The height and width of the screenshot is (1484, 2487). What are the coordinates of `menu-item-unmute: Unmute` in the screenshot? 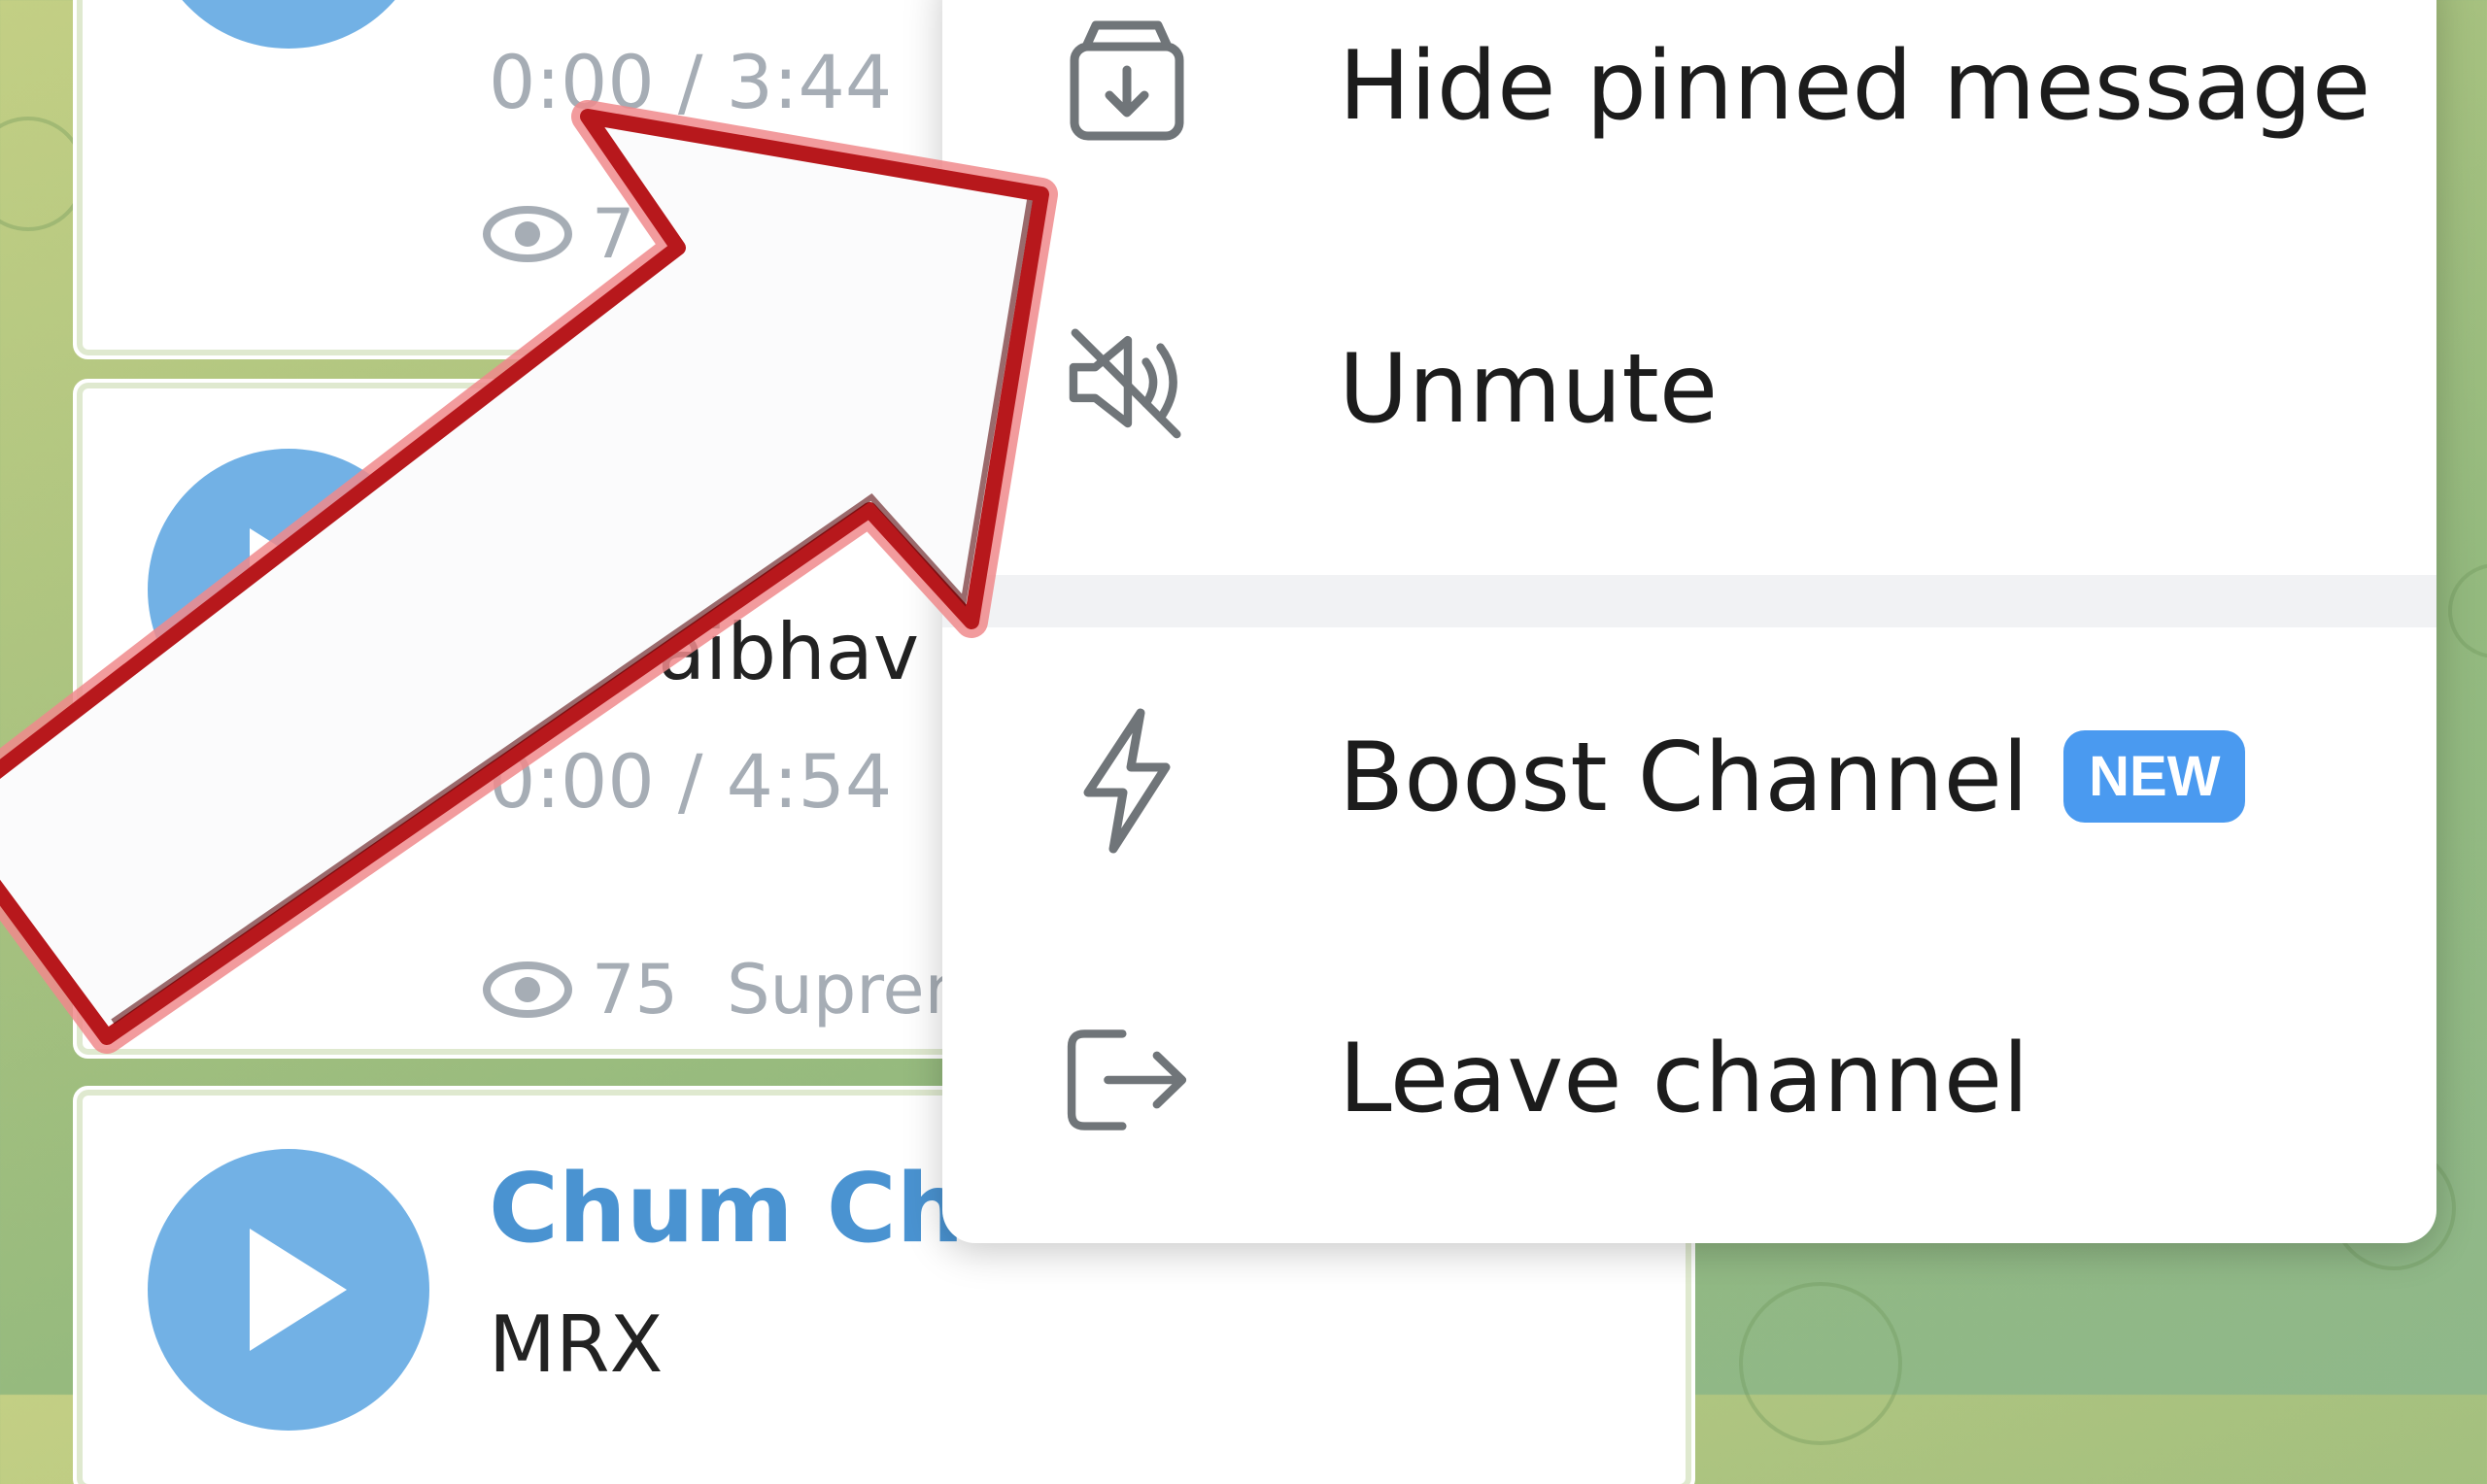 It's located at (1689, 405).